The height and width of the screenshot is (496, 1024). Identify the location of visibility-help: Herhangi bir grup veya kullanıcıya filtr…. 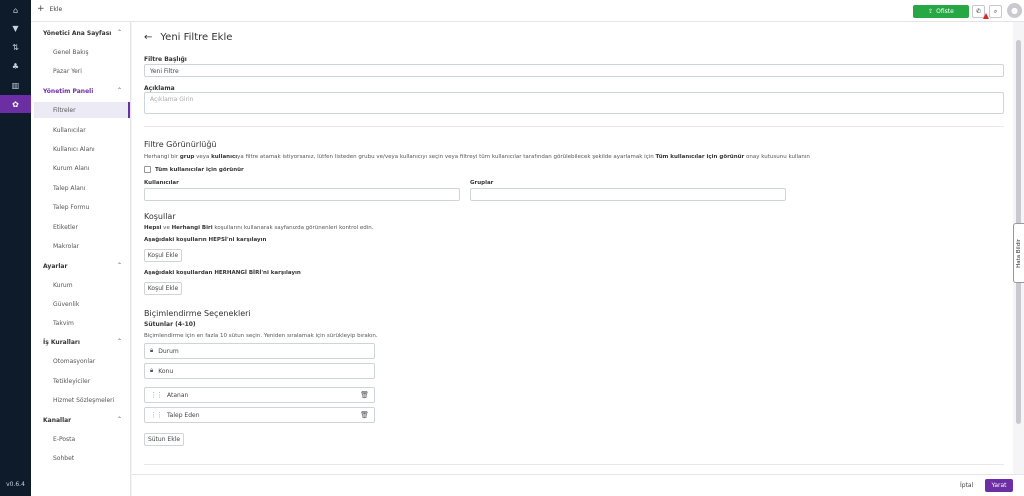
(477, 157).